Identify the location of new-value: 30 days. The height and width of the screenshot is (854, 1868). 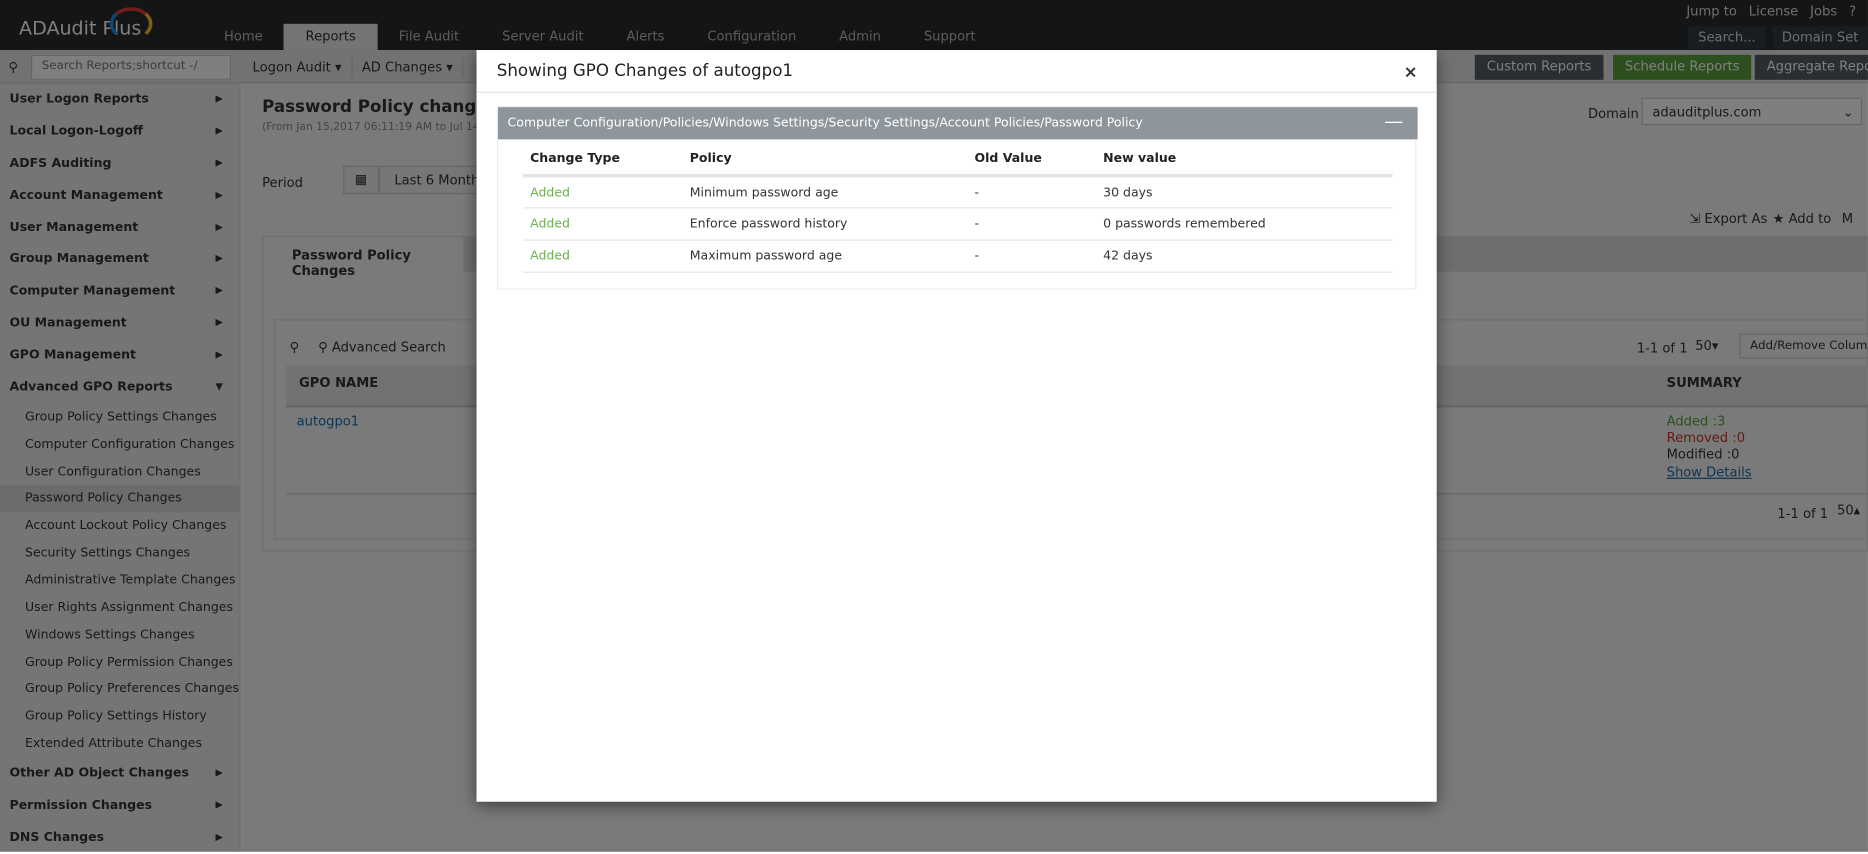
(1244, 192).